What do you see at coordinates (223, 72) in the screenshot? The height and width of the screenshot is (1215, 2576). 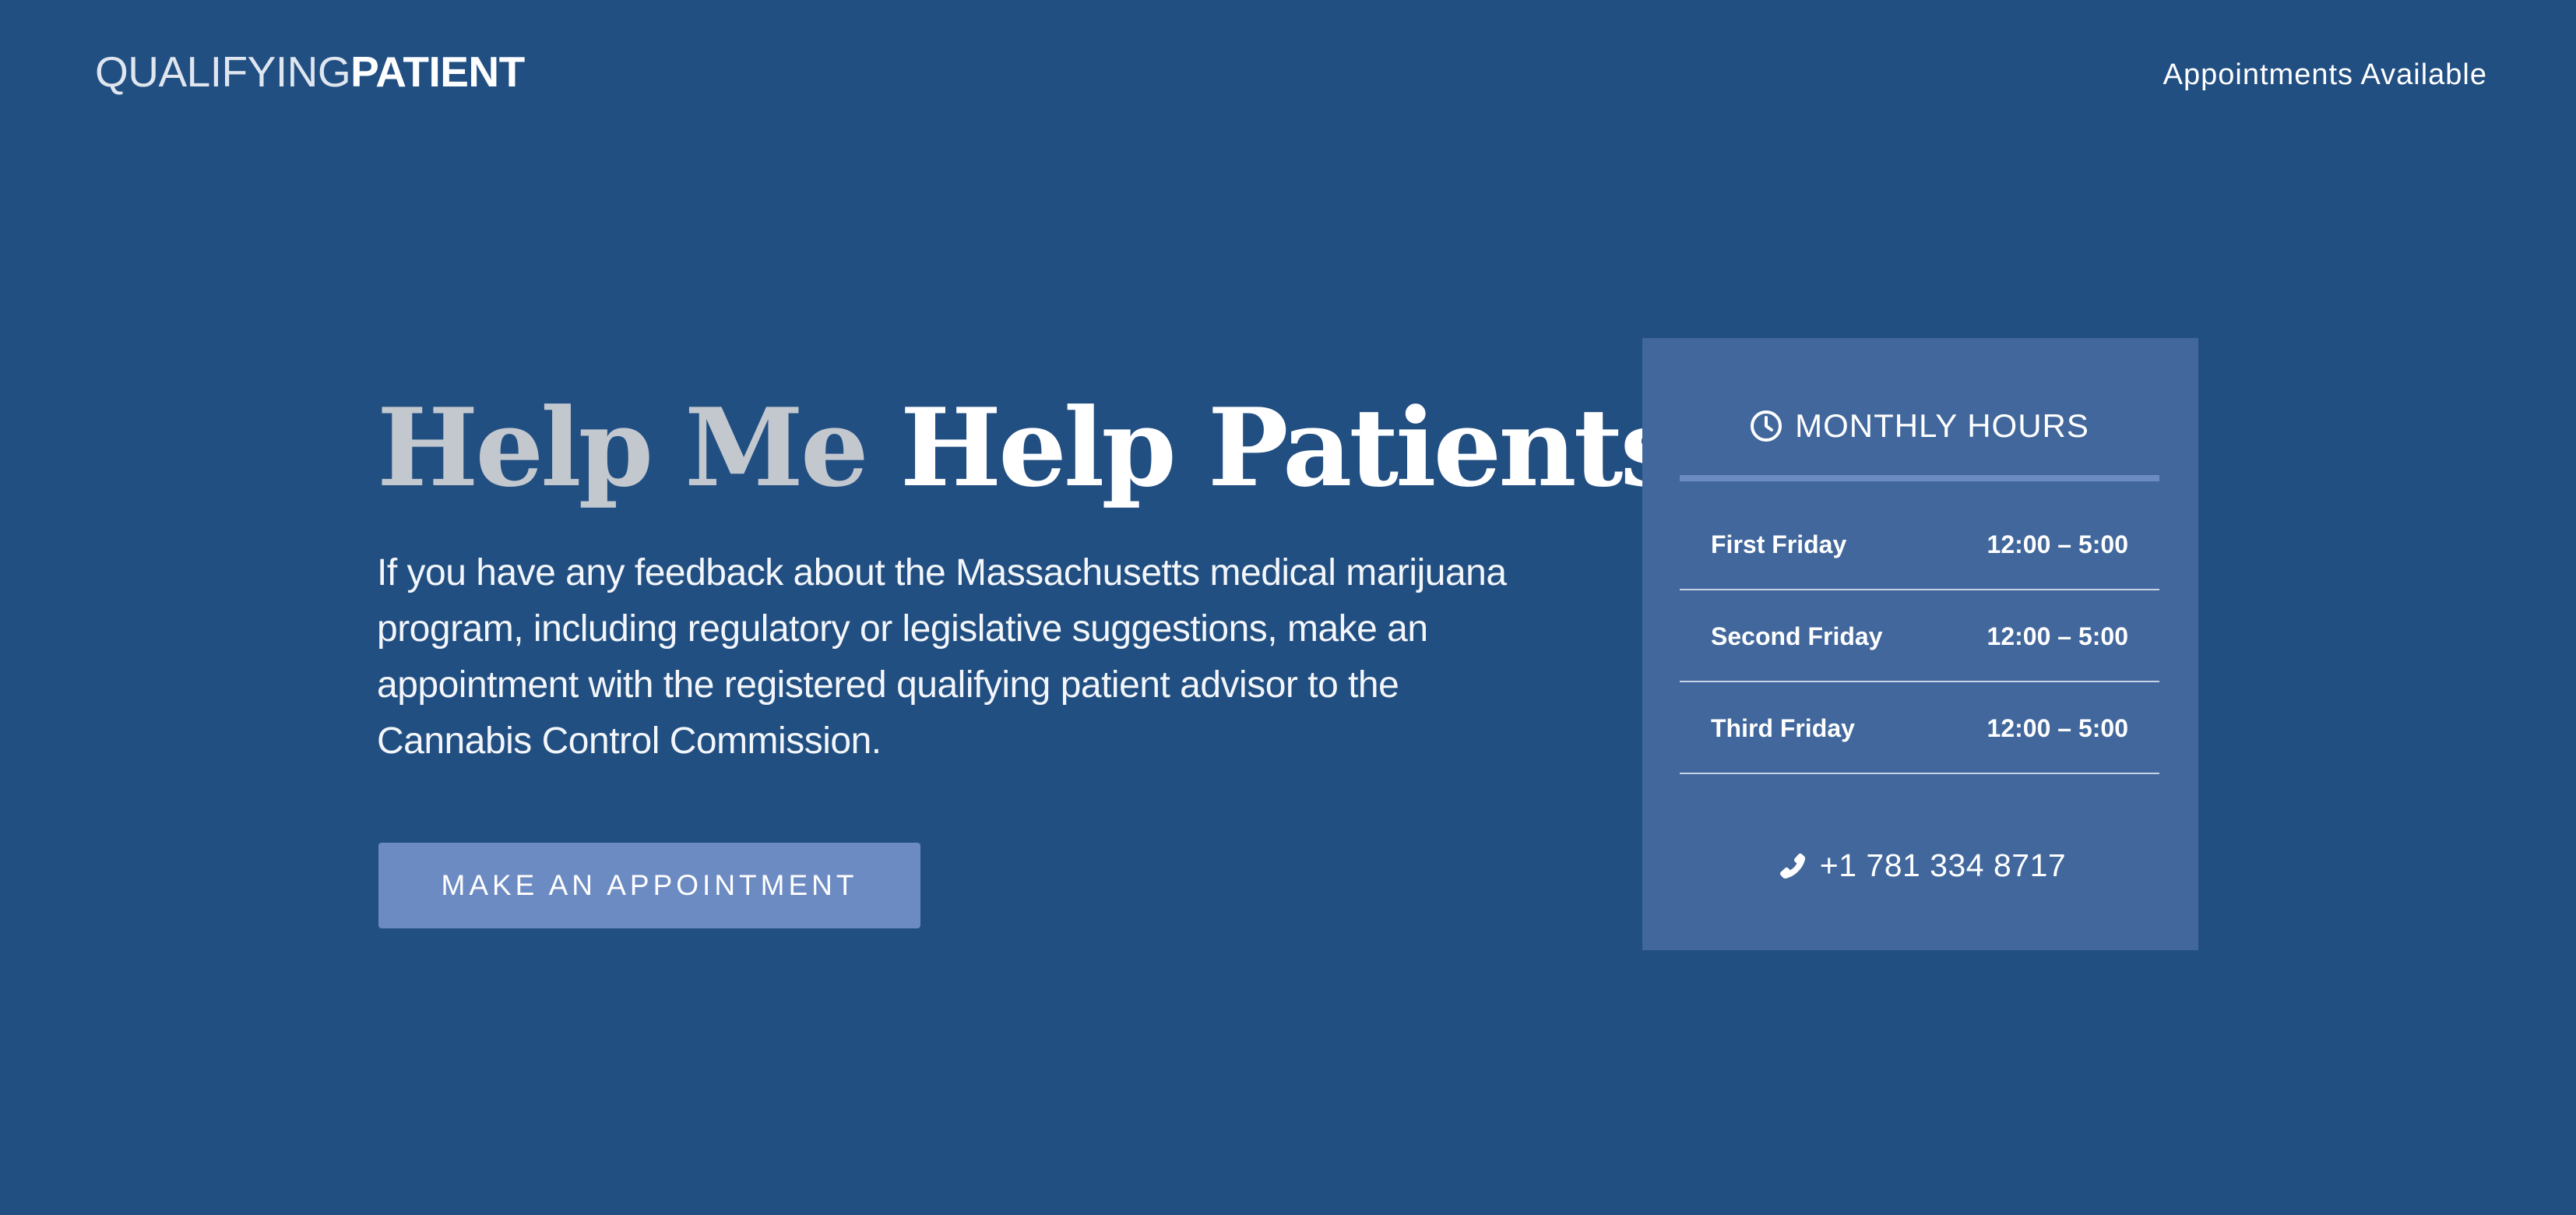 I see `logo-light-text: QUALIFYING` at bounding box center [223, 72].